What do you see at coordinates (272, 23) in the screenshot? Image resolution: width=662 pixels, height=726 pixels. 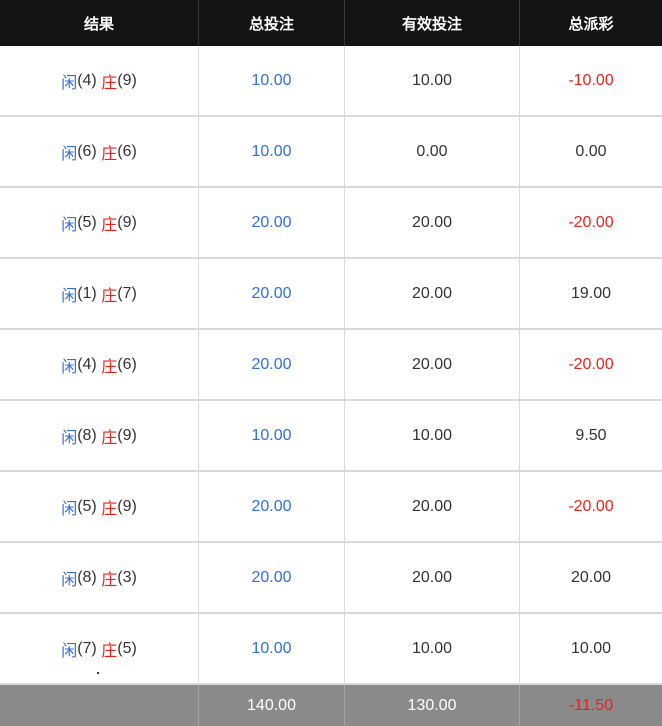 I see `header-total-bet: 总投注` at bounding box center [272, 23].